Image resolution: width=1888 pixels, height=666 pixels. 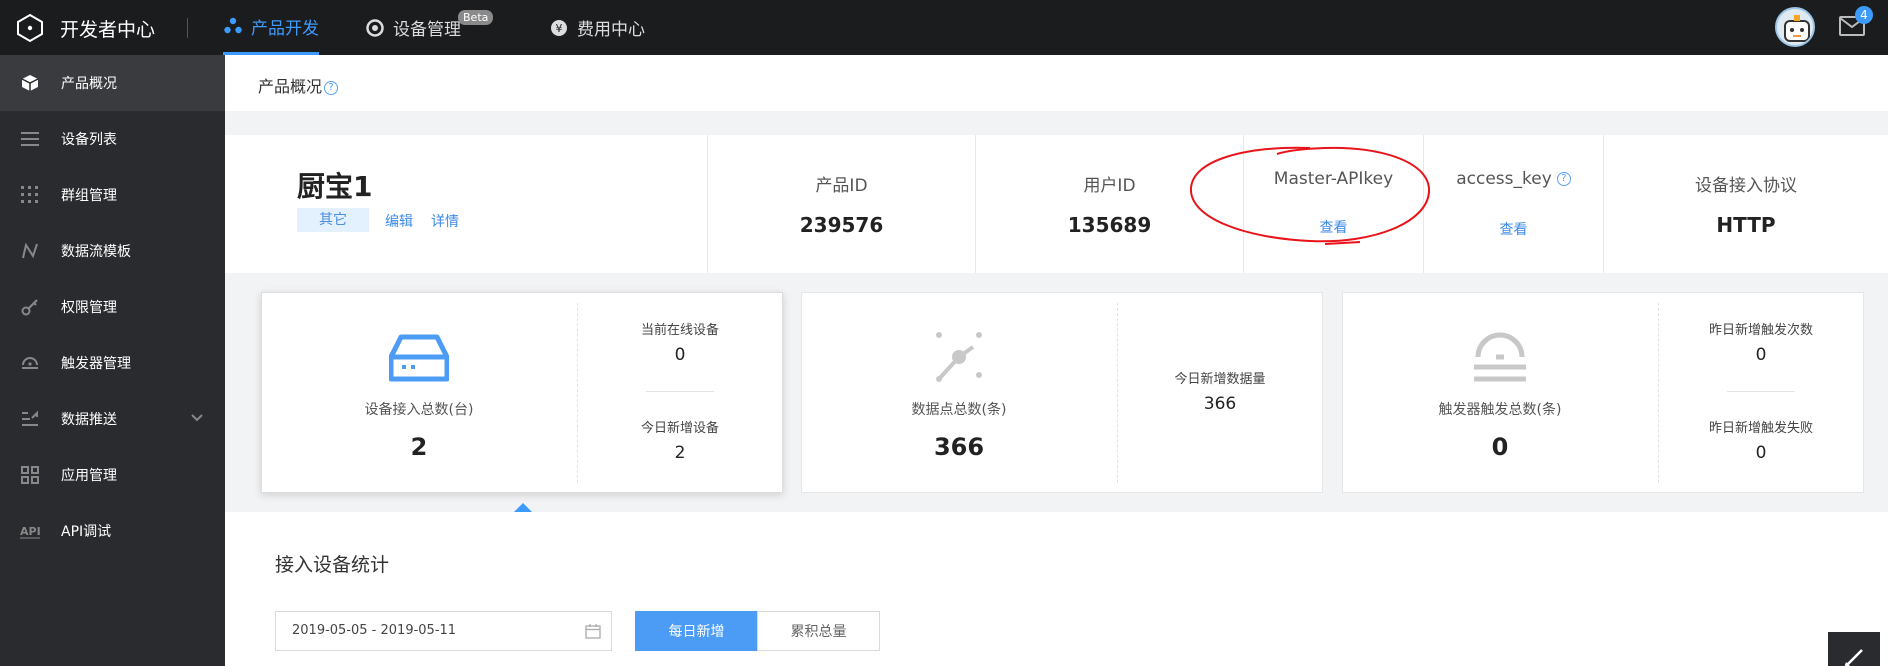 I want to click on sidebar-item-api-debug: API API调试, so click(x=112, y=531).